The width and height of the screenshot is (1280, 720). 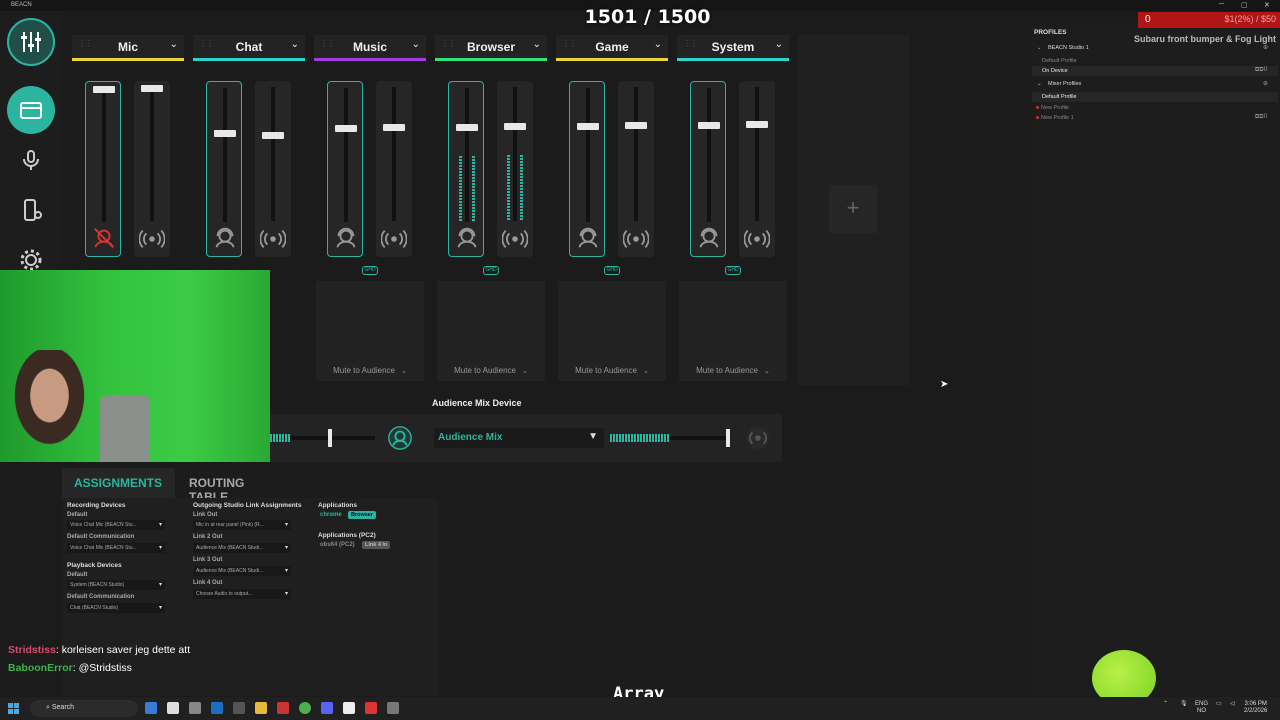 What do you see at coordinates (116, 608) in the screenshot?
I see `pb-comm-select: Chat (BEACN Studio) ▾` at bounding box center [116, 608].